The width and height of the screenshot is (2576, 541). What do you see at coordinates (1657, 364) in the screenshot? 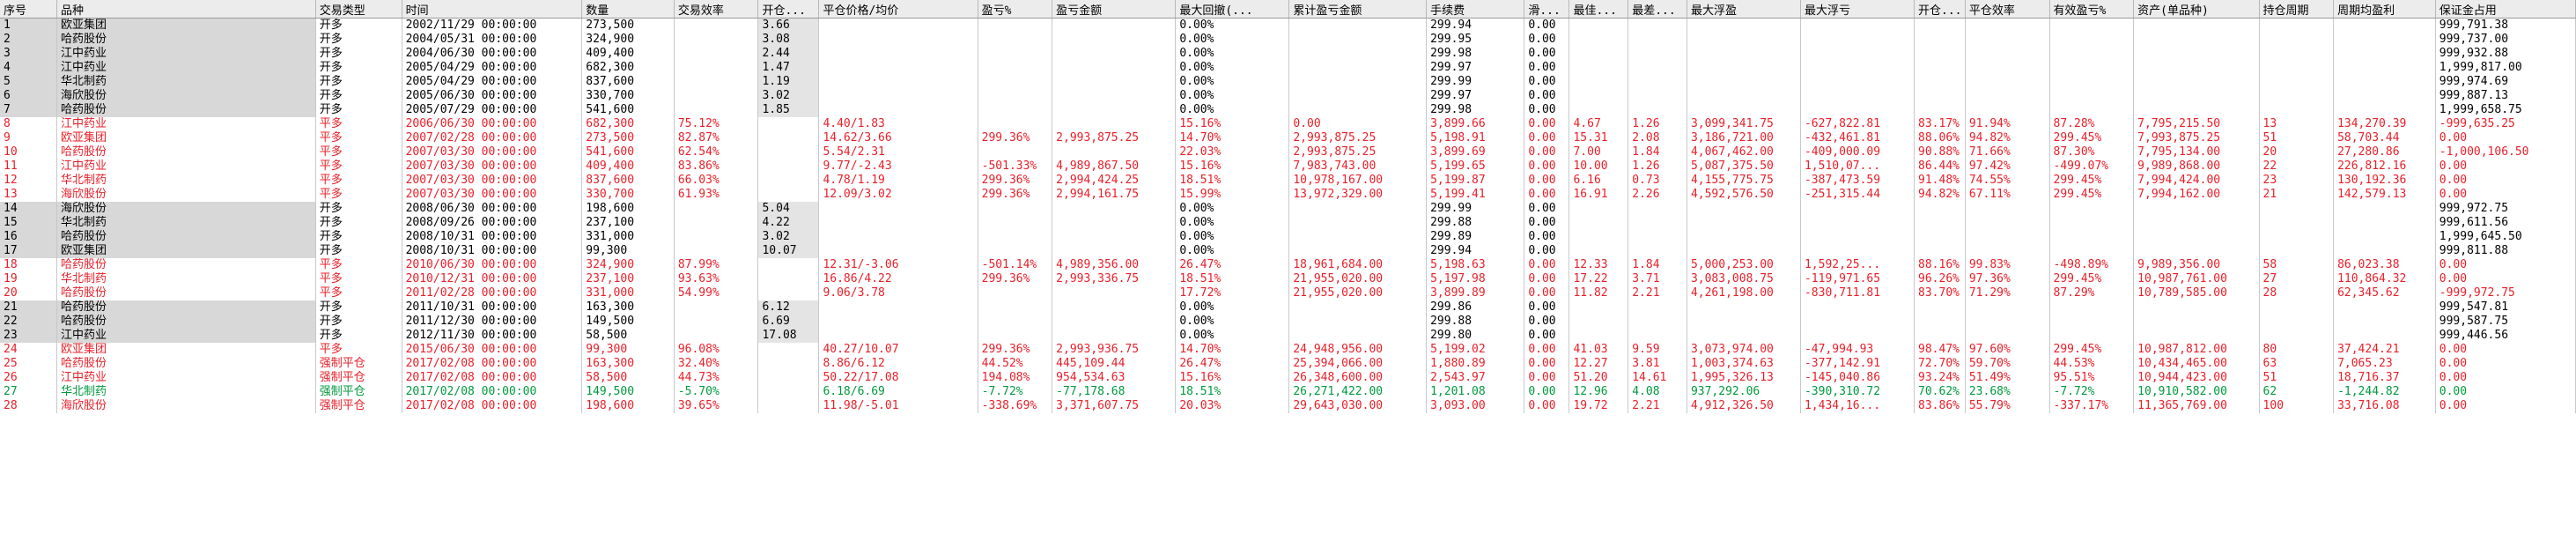
I see `cell-worst-price: 3.81` at bounding box center [1657, 364].